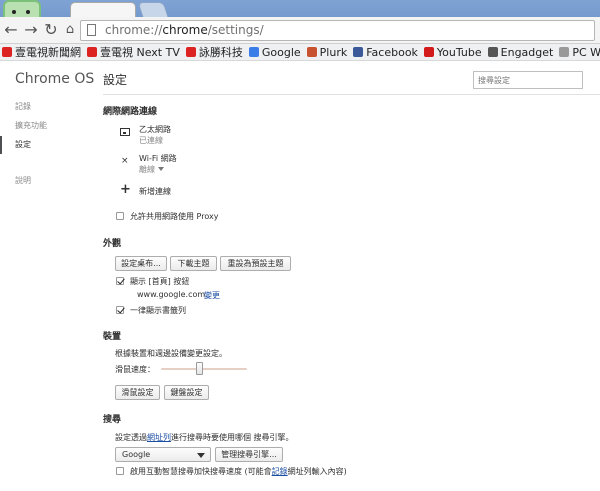 Image resolution: width=600 pixels, height=491 pixels. What do you see at coordinates (120, 310) in the screenshot?
I see `show-bookmarks-checkbox` at bounding box center [120, 310].